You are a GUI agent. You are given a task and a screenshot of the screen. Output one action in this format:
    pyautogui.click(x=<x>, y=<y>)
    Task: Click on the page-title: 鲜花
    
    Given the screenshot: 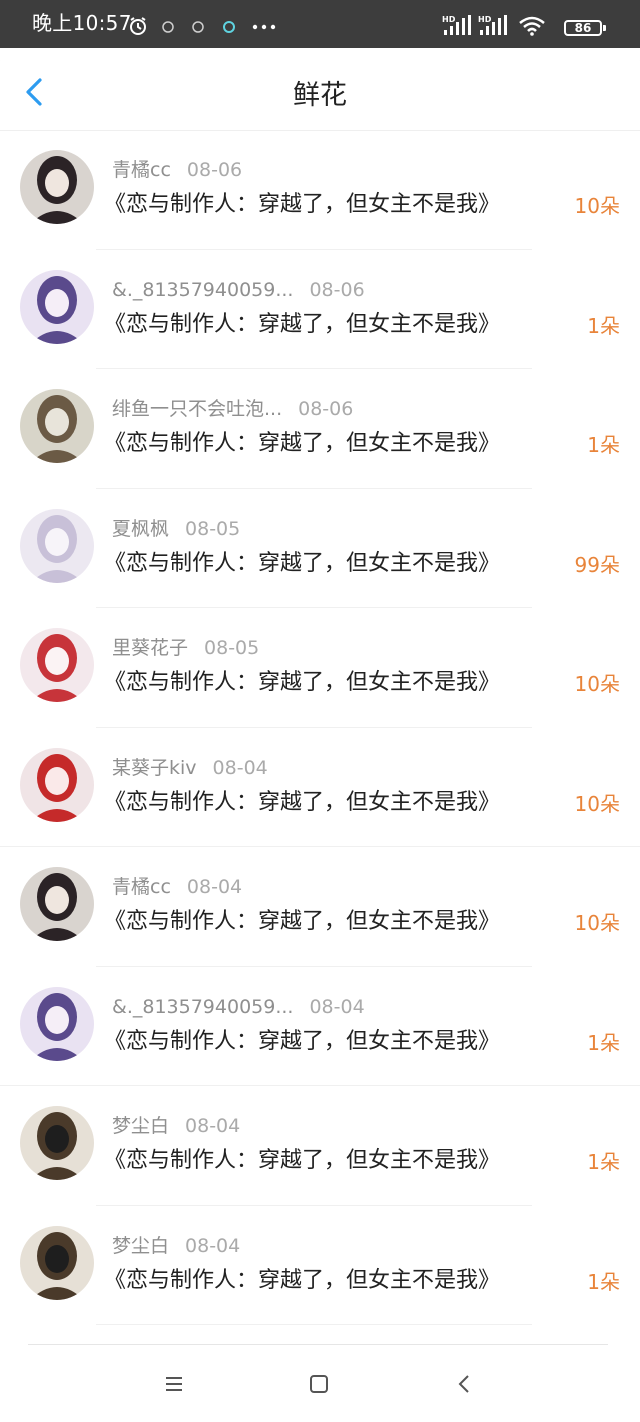 What is the action you would take?
    pyautogui.click(x=320, y=95)
    